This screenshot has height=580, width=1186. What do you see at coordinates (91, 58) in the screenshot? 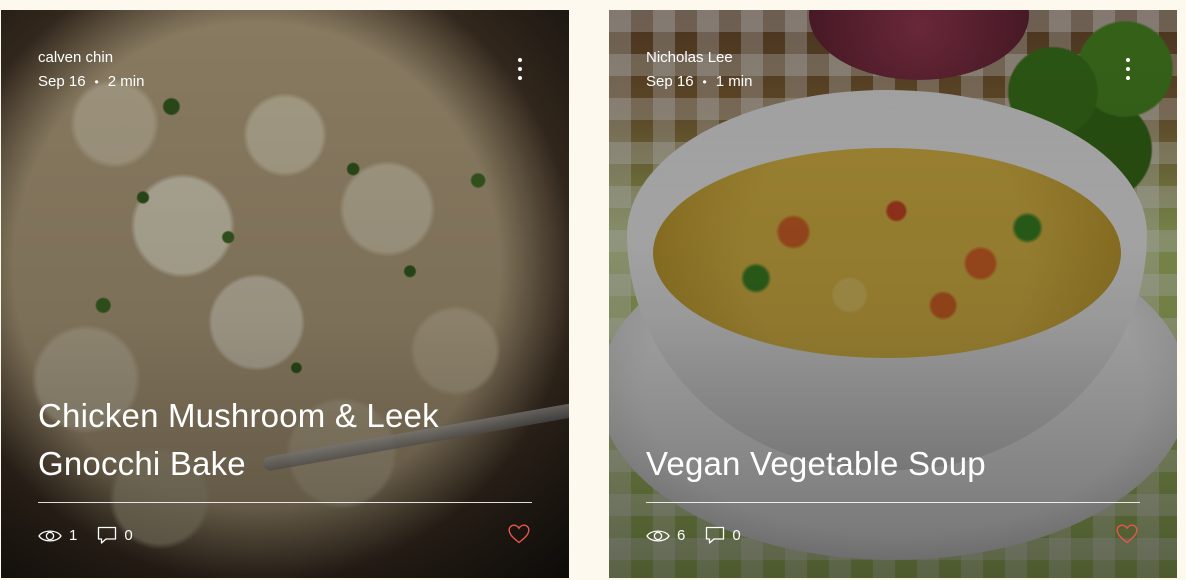
I see `author-name: calven chin` at bounding box center [91, 58].